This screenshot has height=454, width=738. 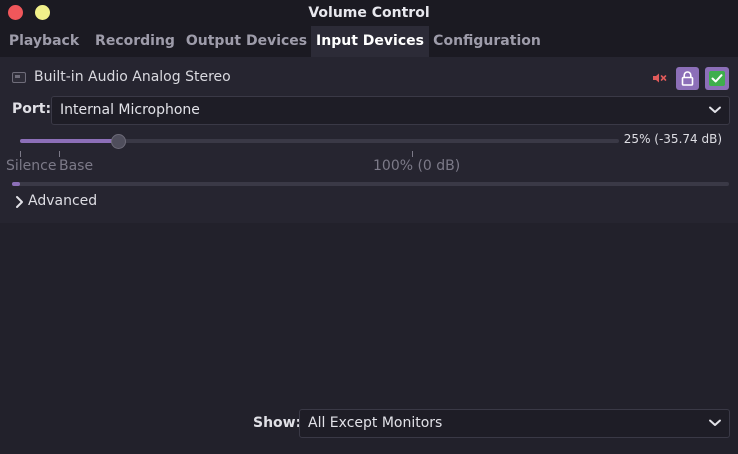 I want to click on tab-input-devices: Input Devices, so click(x=370, y=41).